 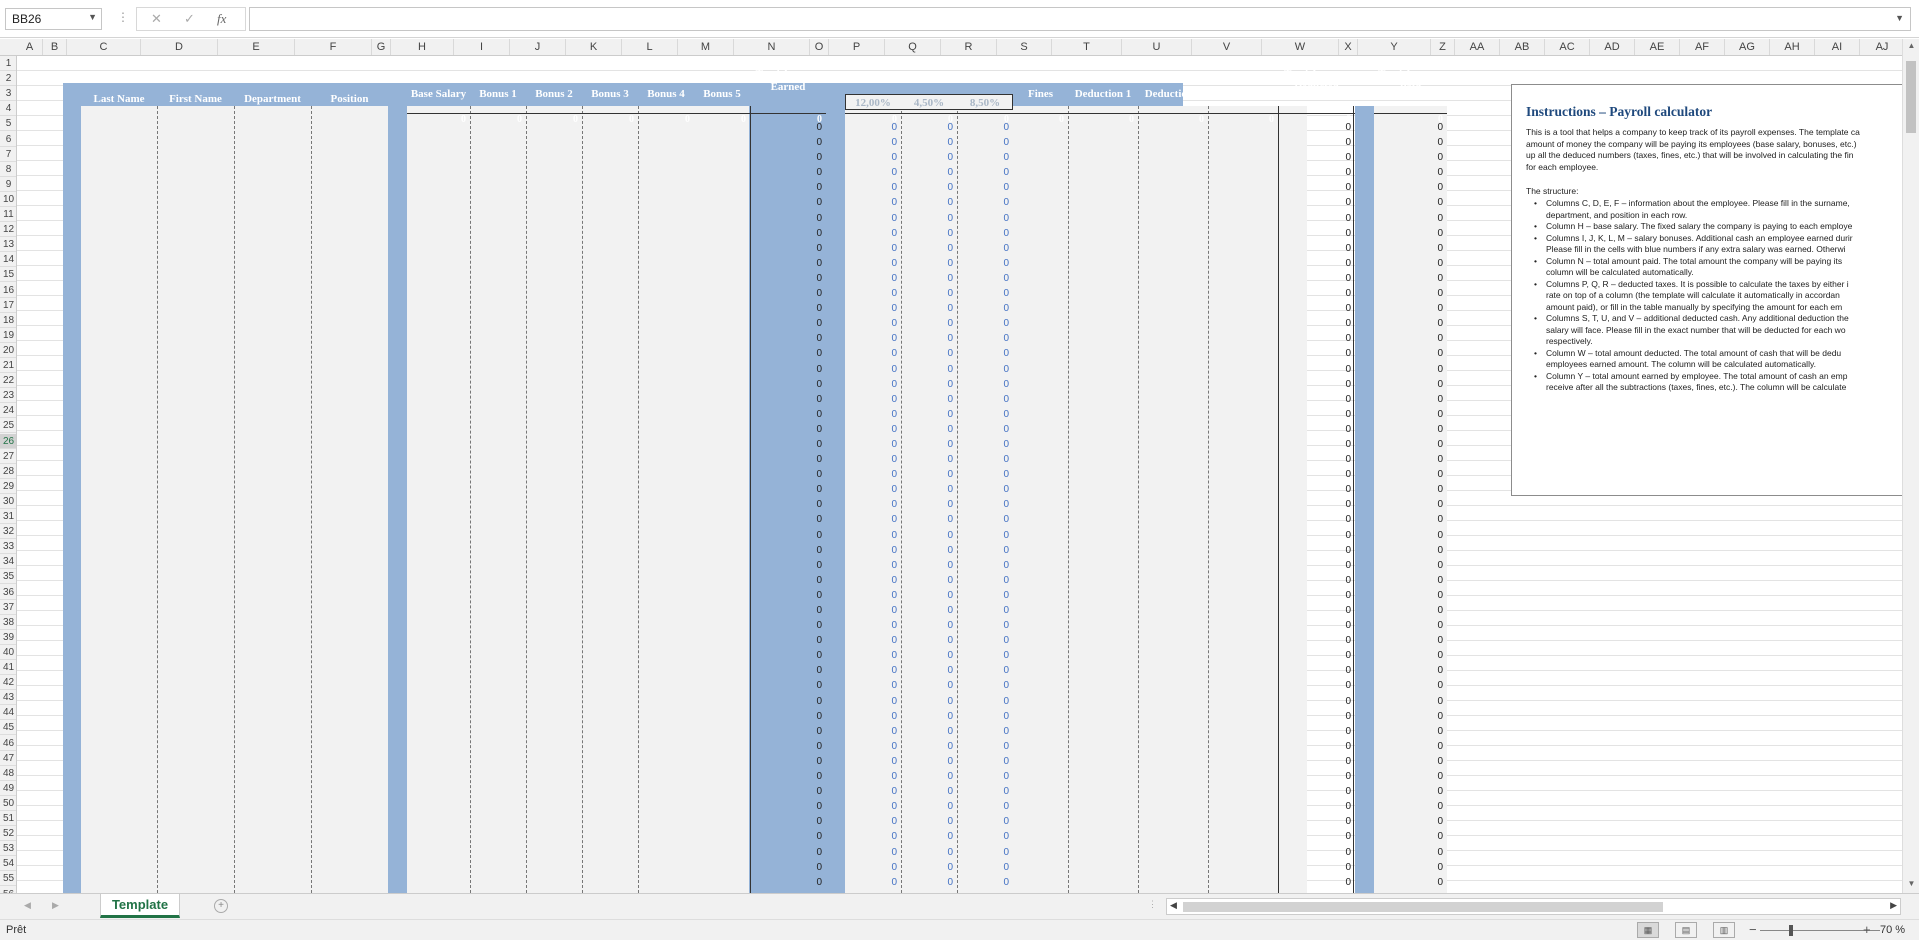 What do you see at coordinates (1753, 929) in the screenshot?
I see `zoom-out-icon: −` at bounding box center [1753, 929].